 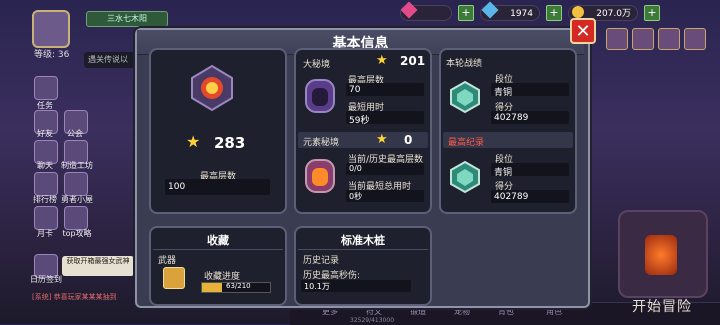 I want to click on element-secret-time-value: 0秒, so click(x=356, y=196).